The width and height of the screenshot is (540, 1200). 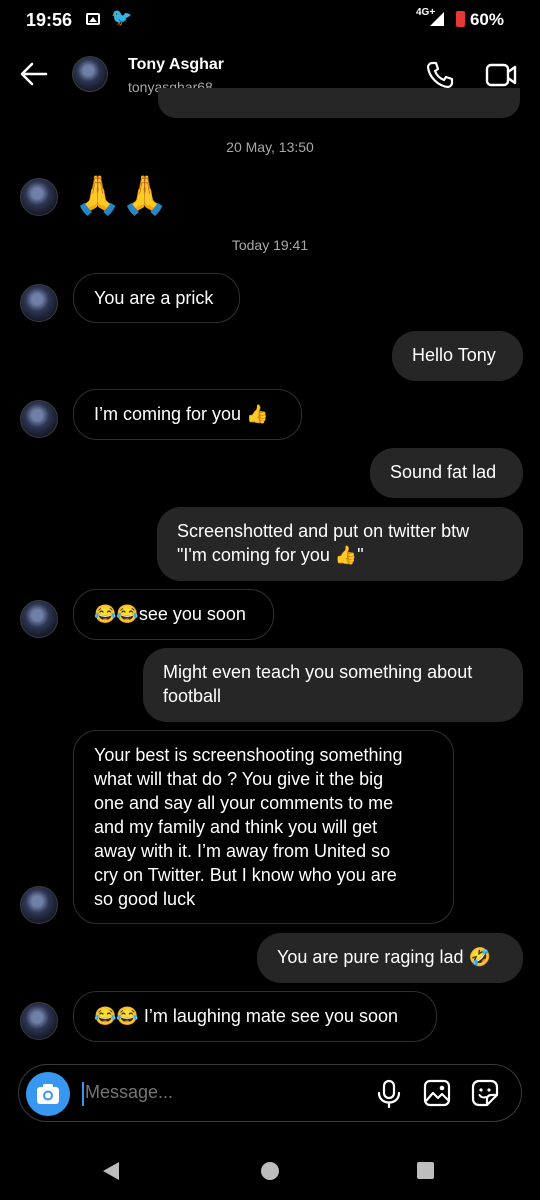 What do you see at coordinates (34, 74) in the screenshot?
I see `back-arrow-icon` at bounding box center [34, 74].